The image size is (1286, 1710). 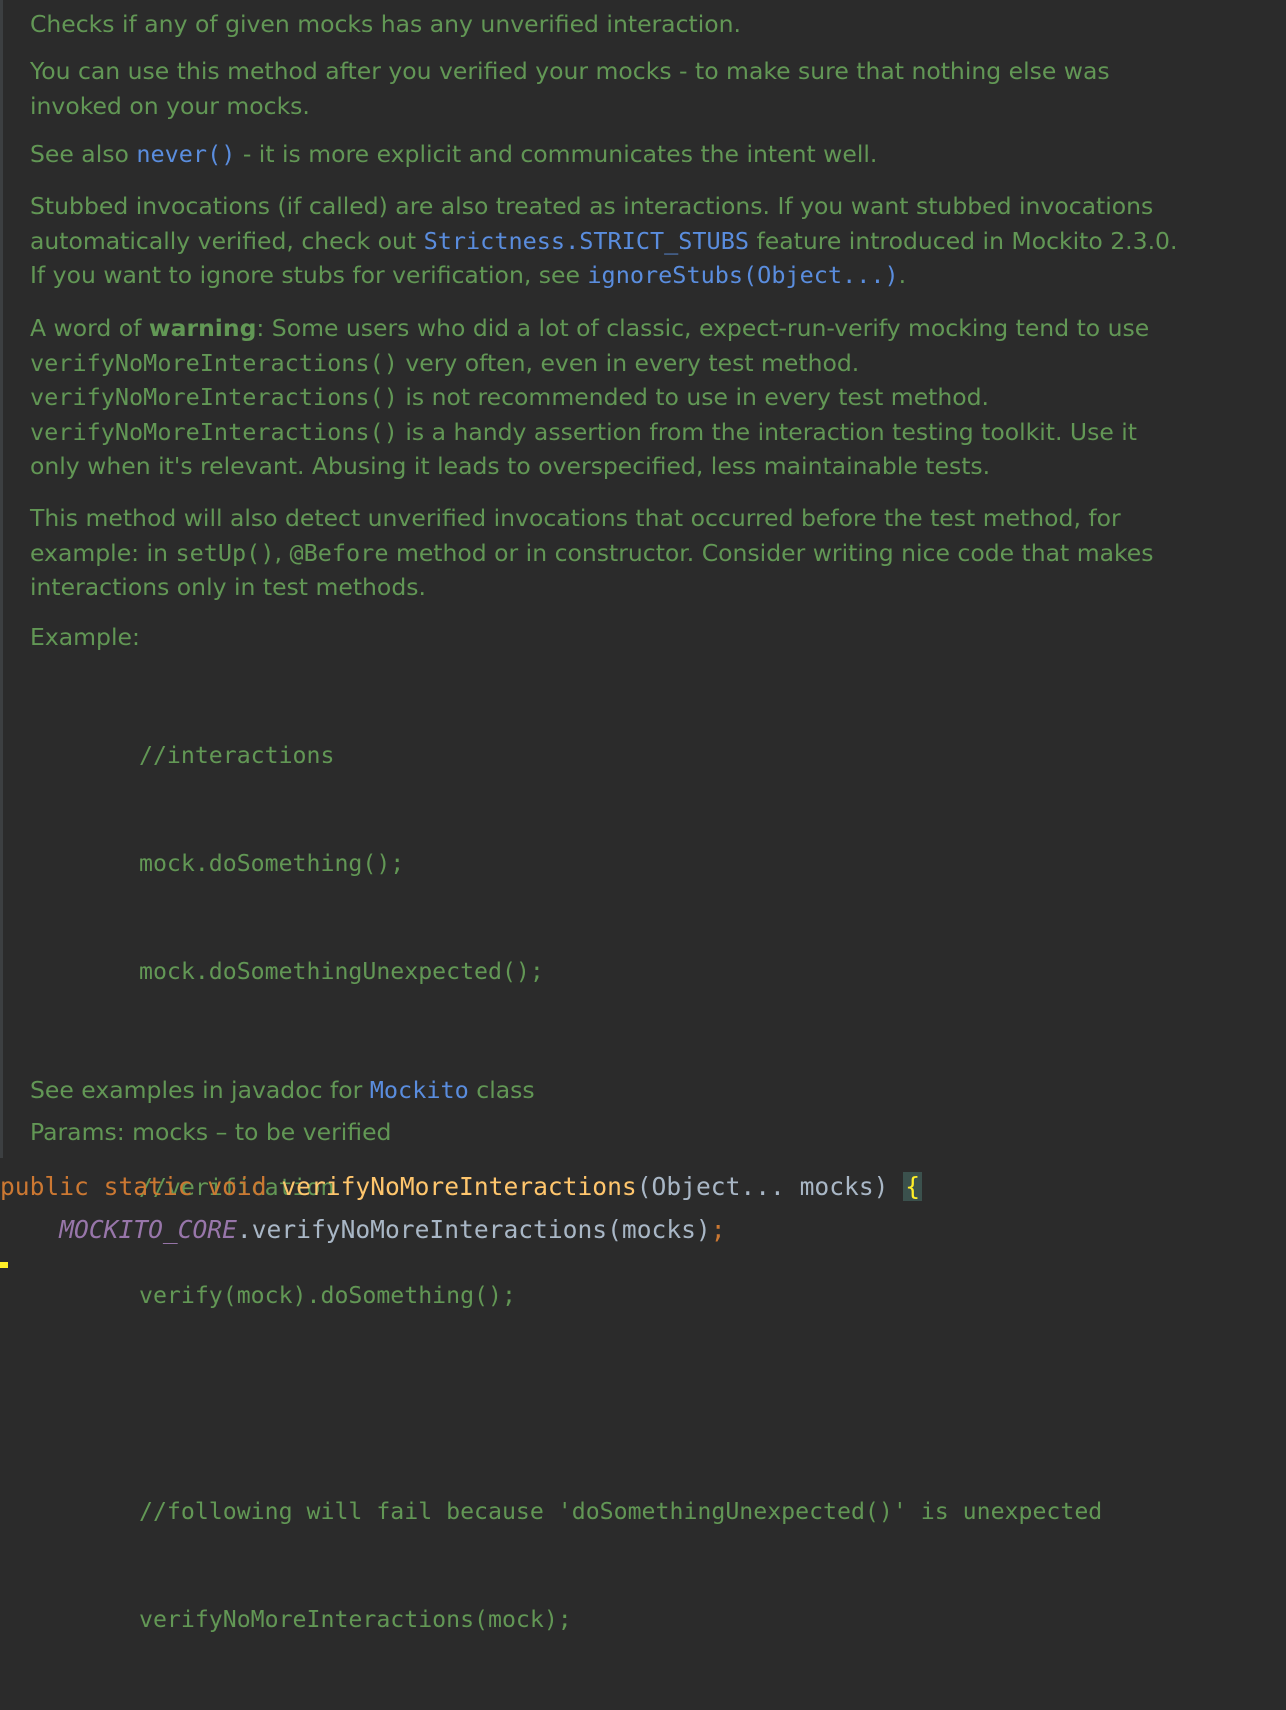 I want to click on detect-line-2-prefix: example: in, so click(x=103, y=552).